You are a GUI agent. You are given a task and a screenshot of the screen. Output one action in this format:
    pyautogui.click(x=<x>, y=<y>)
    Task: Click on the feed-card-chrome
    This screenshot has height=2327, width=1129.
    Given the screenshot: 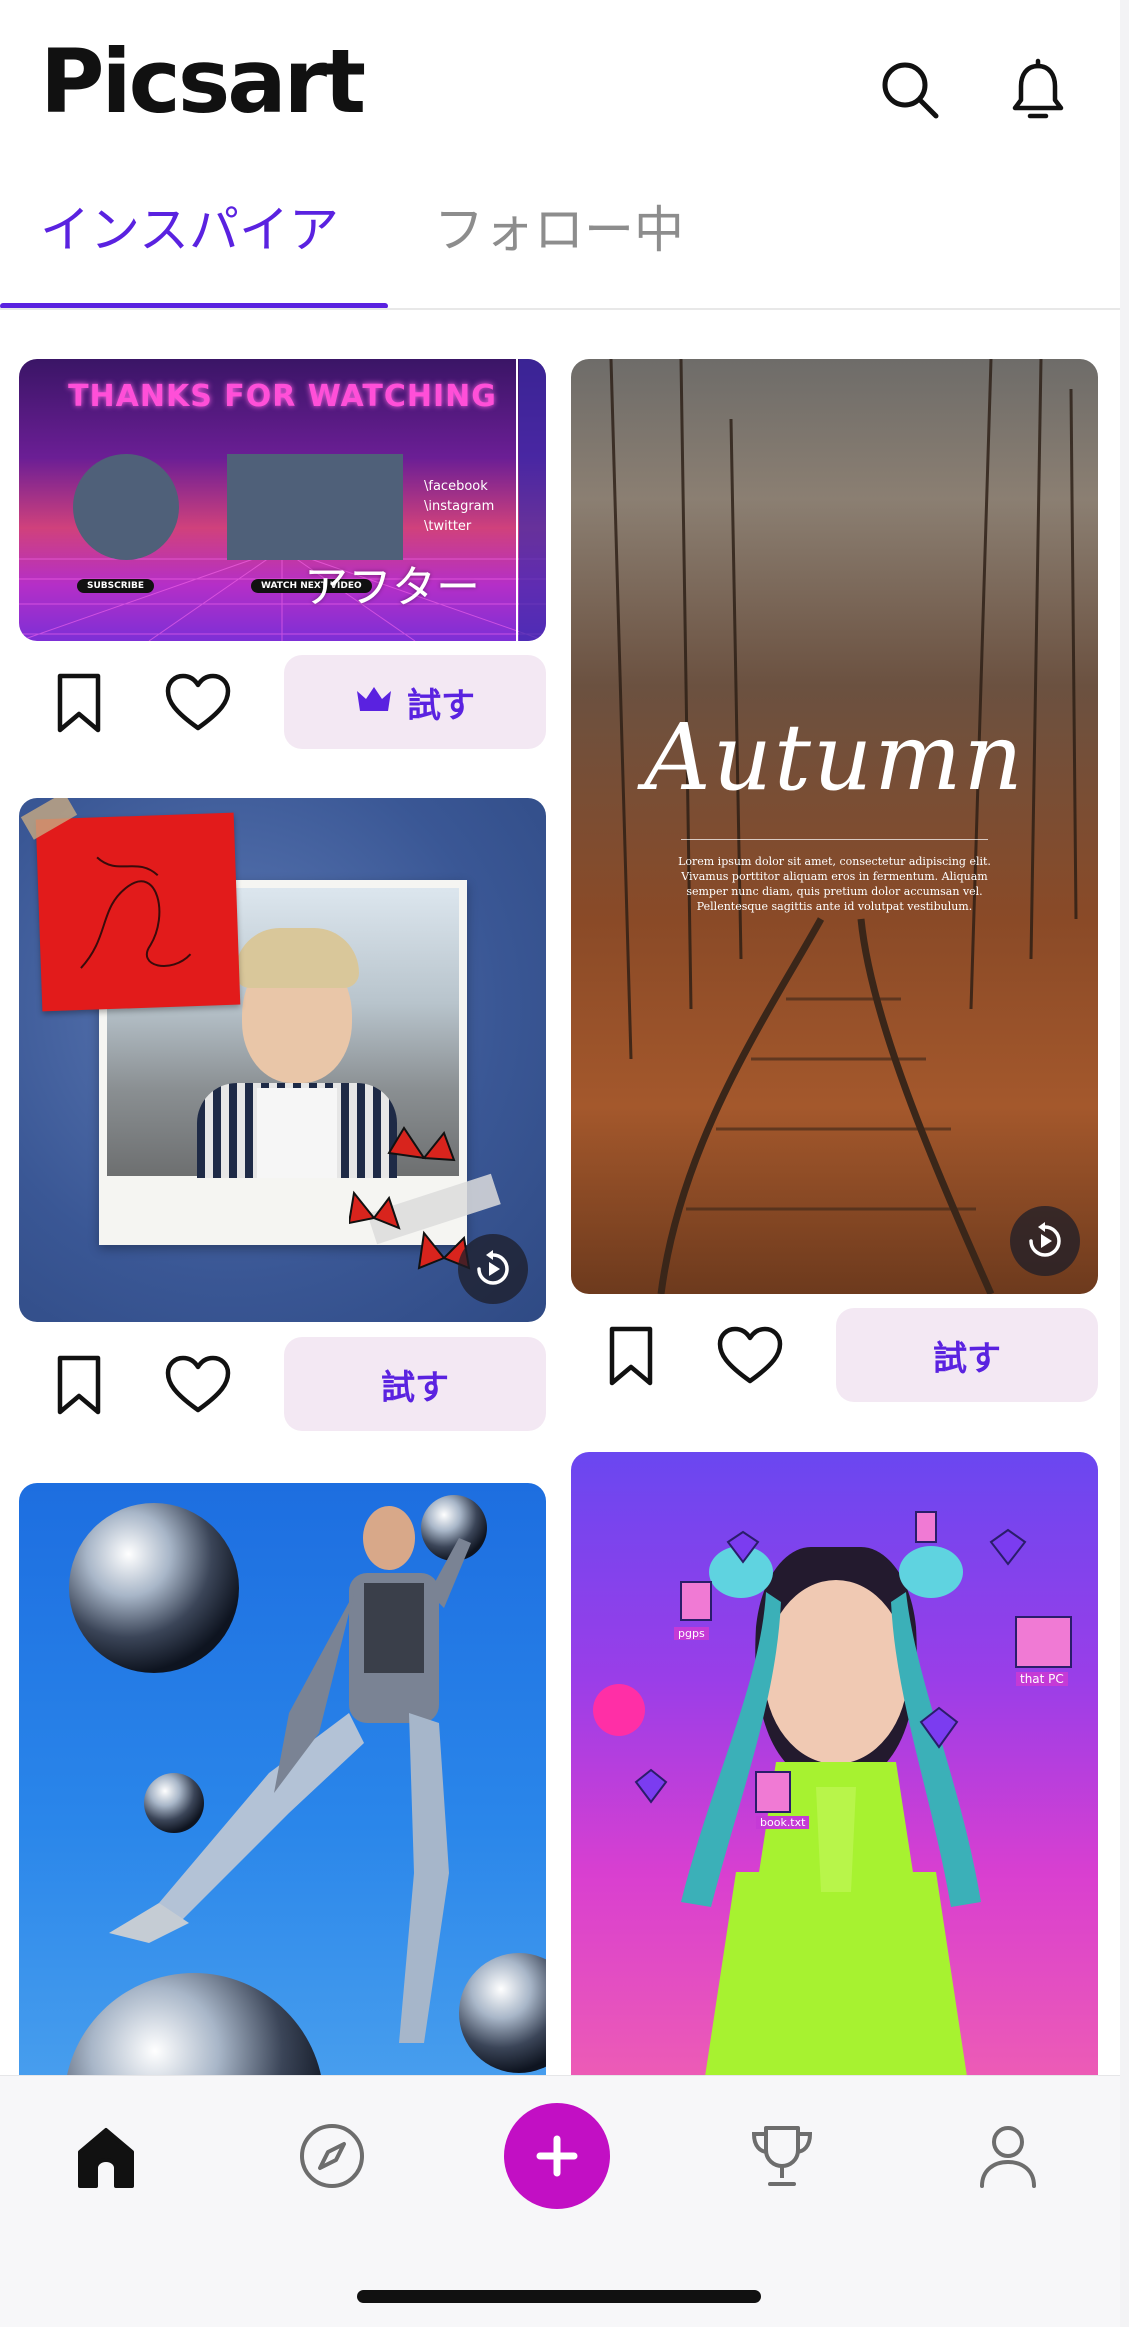 What is the action you would take?
    pyautogui.click(x=282, y=1793)
    